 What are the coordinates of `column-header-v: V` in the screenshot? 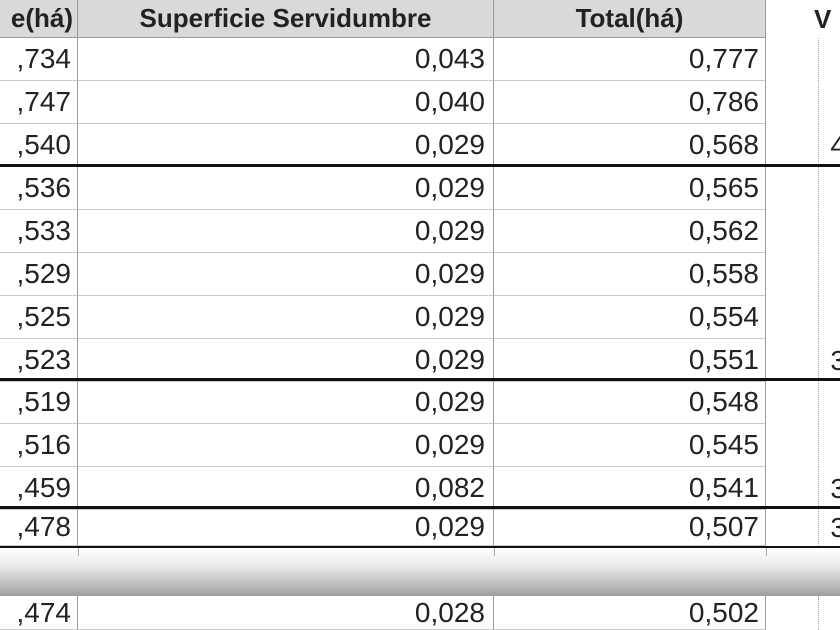 It's located at (803, 19).